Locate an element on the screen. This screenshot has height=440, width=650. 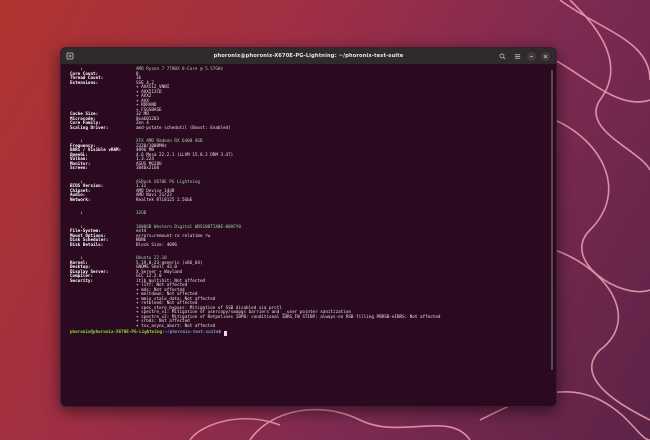
terminal-scrollbar is located at coordinates (552, 220).